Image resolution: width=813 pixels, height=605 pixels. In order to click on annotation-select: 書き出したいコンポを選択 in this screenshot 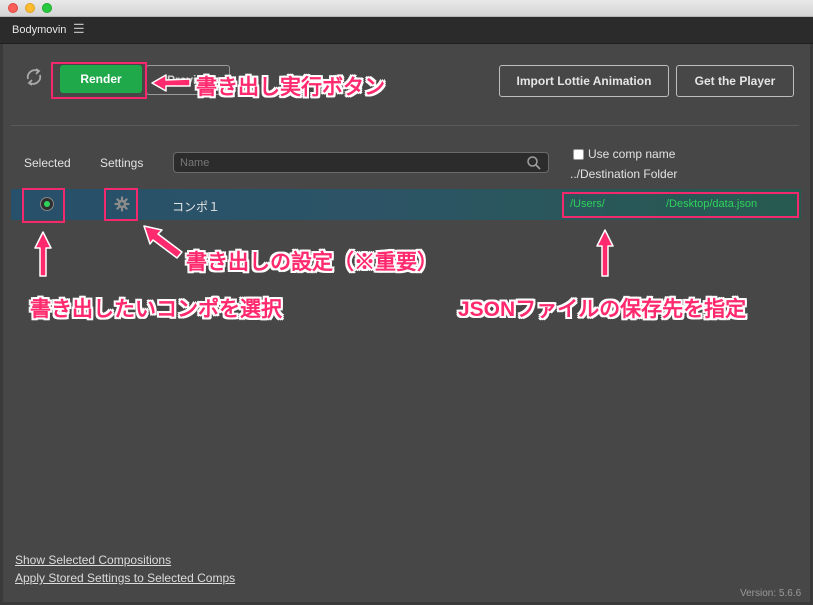, I will do `click(156, 309)`.